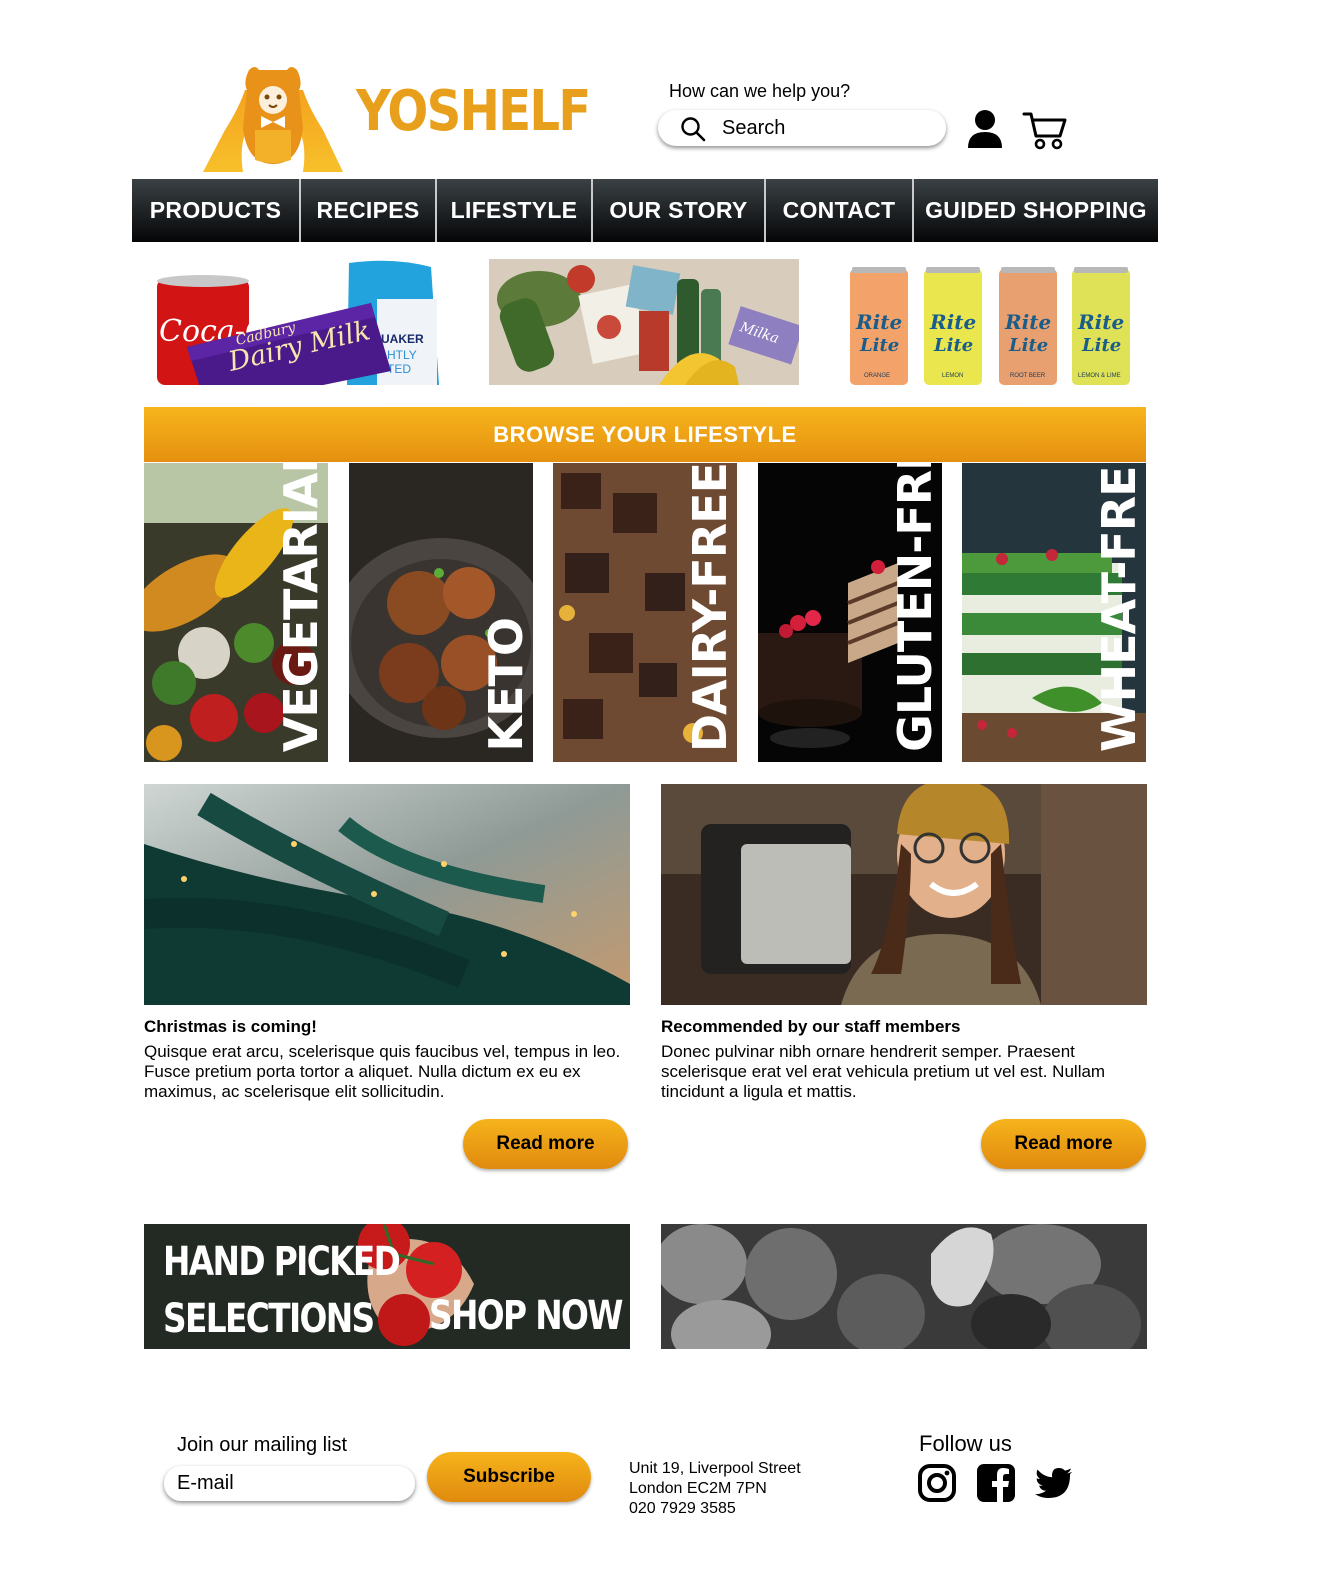  Describe the element at coordinates (985, 129) in the screenshot. I see `user-icon` at that location.